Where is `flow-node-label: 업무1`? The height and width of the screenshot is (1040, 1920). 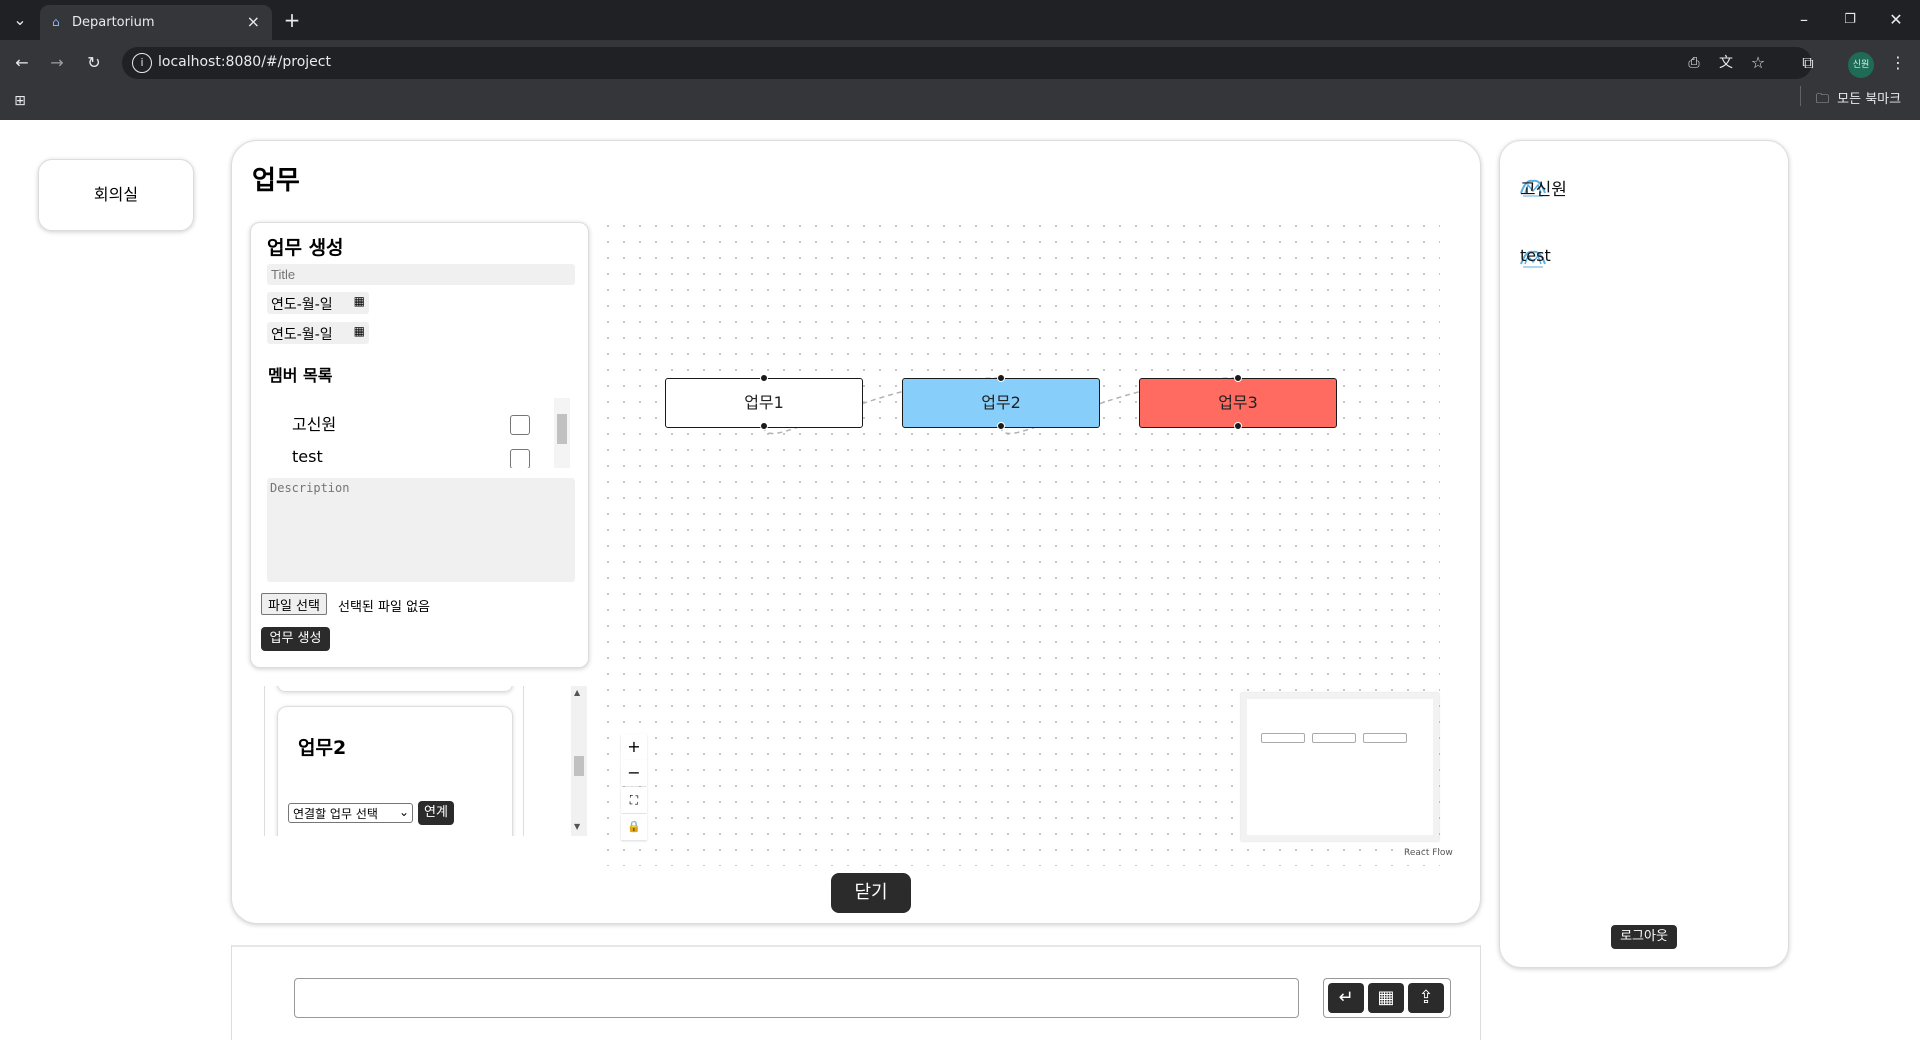
flow-node-label: 업무1 is located at coordinates (764, 402).